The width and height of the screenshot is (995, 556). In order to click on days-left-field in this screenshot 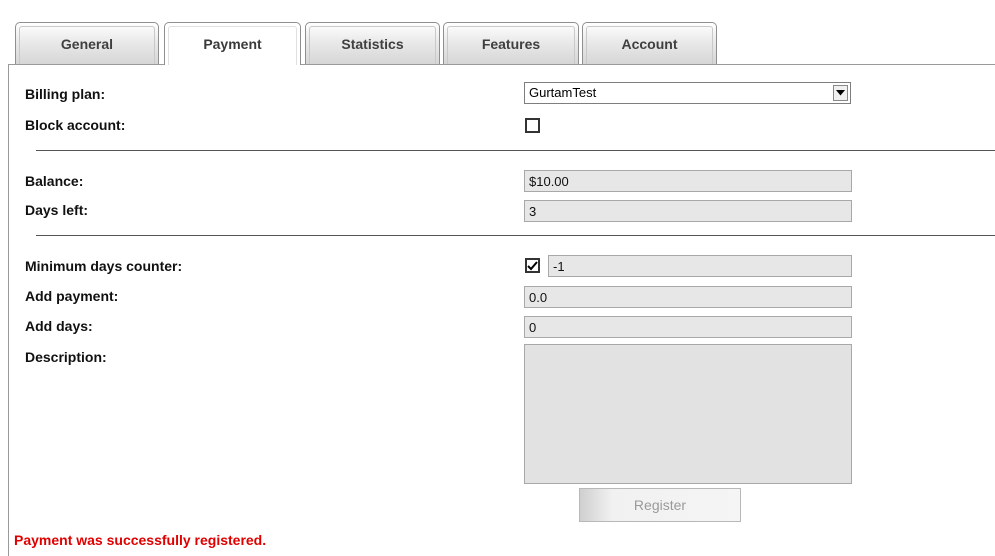, I will do `click(688, 211)`.